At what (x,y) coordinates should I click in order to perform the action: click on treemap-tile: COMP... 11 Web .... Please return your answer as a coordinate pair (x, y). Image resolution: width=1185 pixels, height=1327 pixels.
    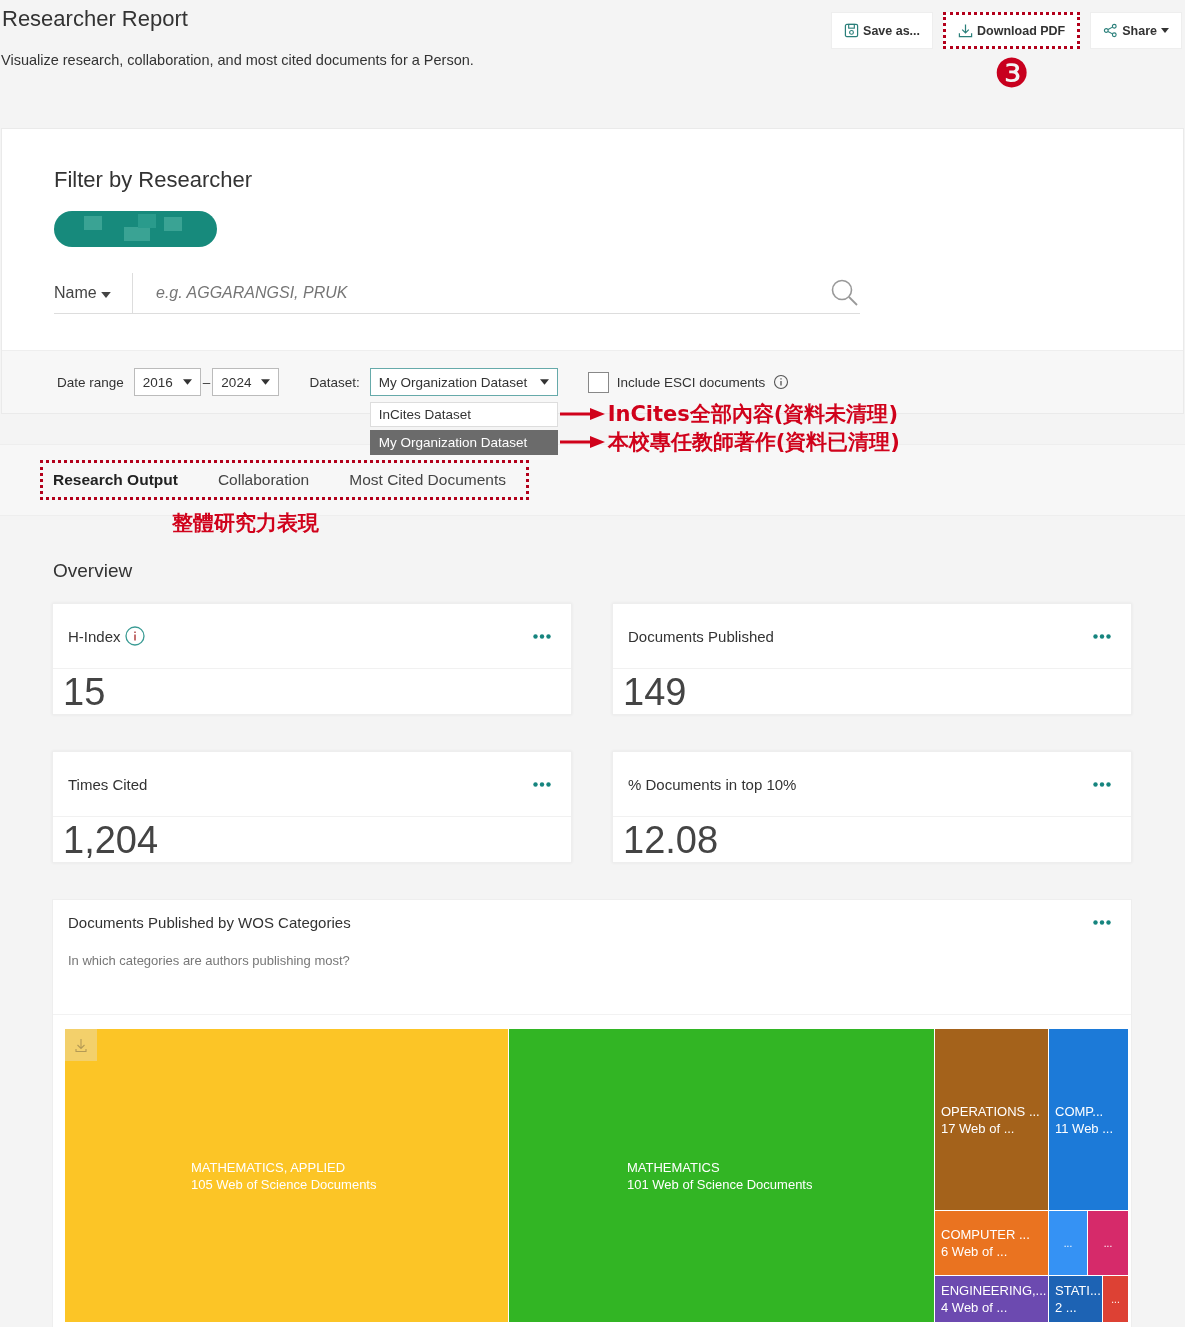
    Looking at the image, I should click on (1088, 1119).